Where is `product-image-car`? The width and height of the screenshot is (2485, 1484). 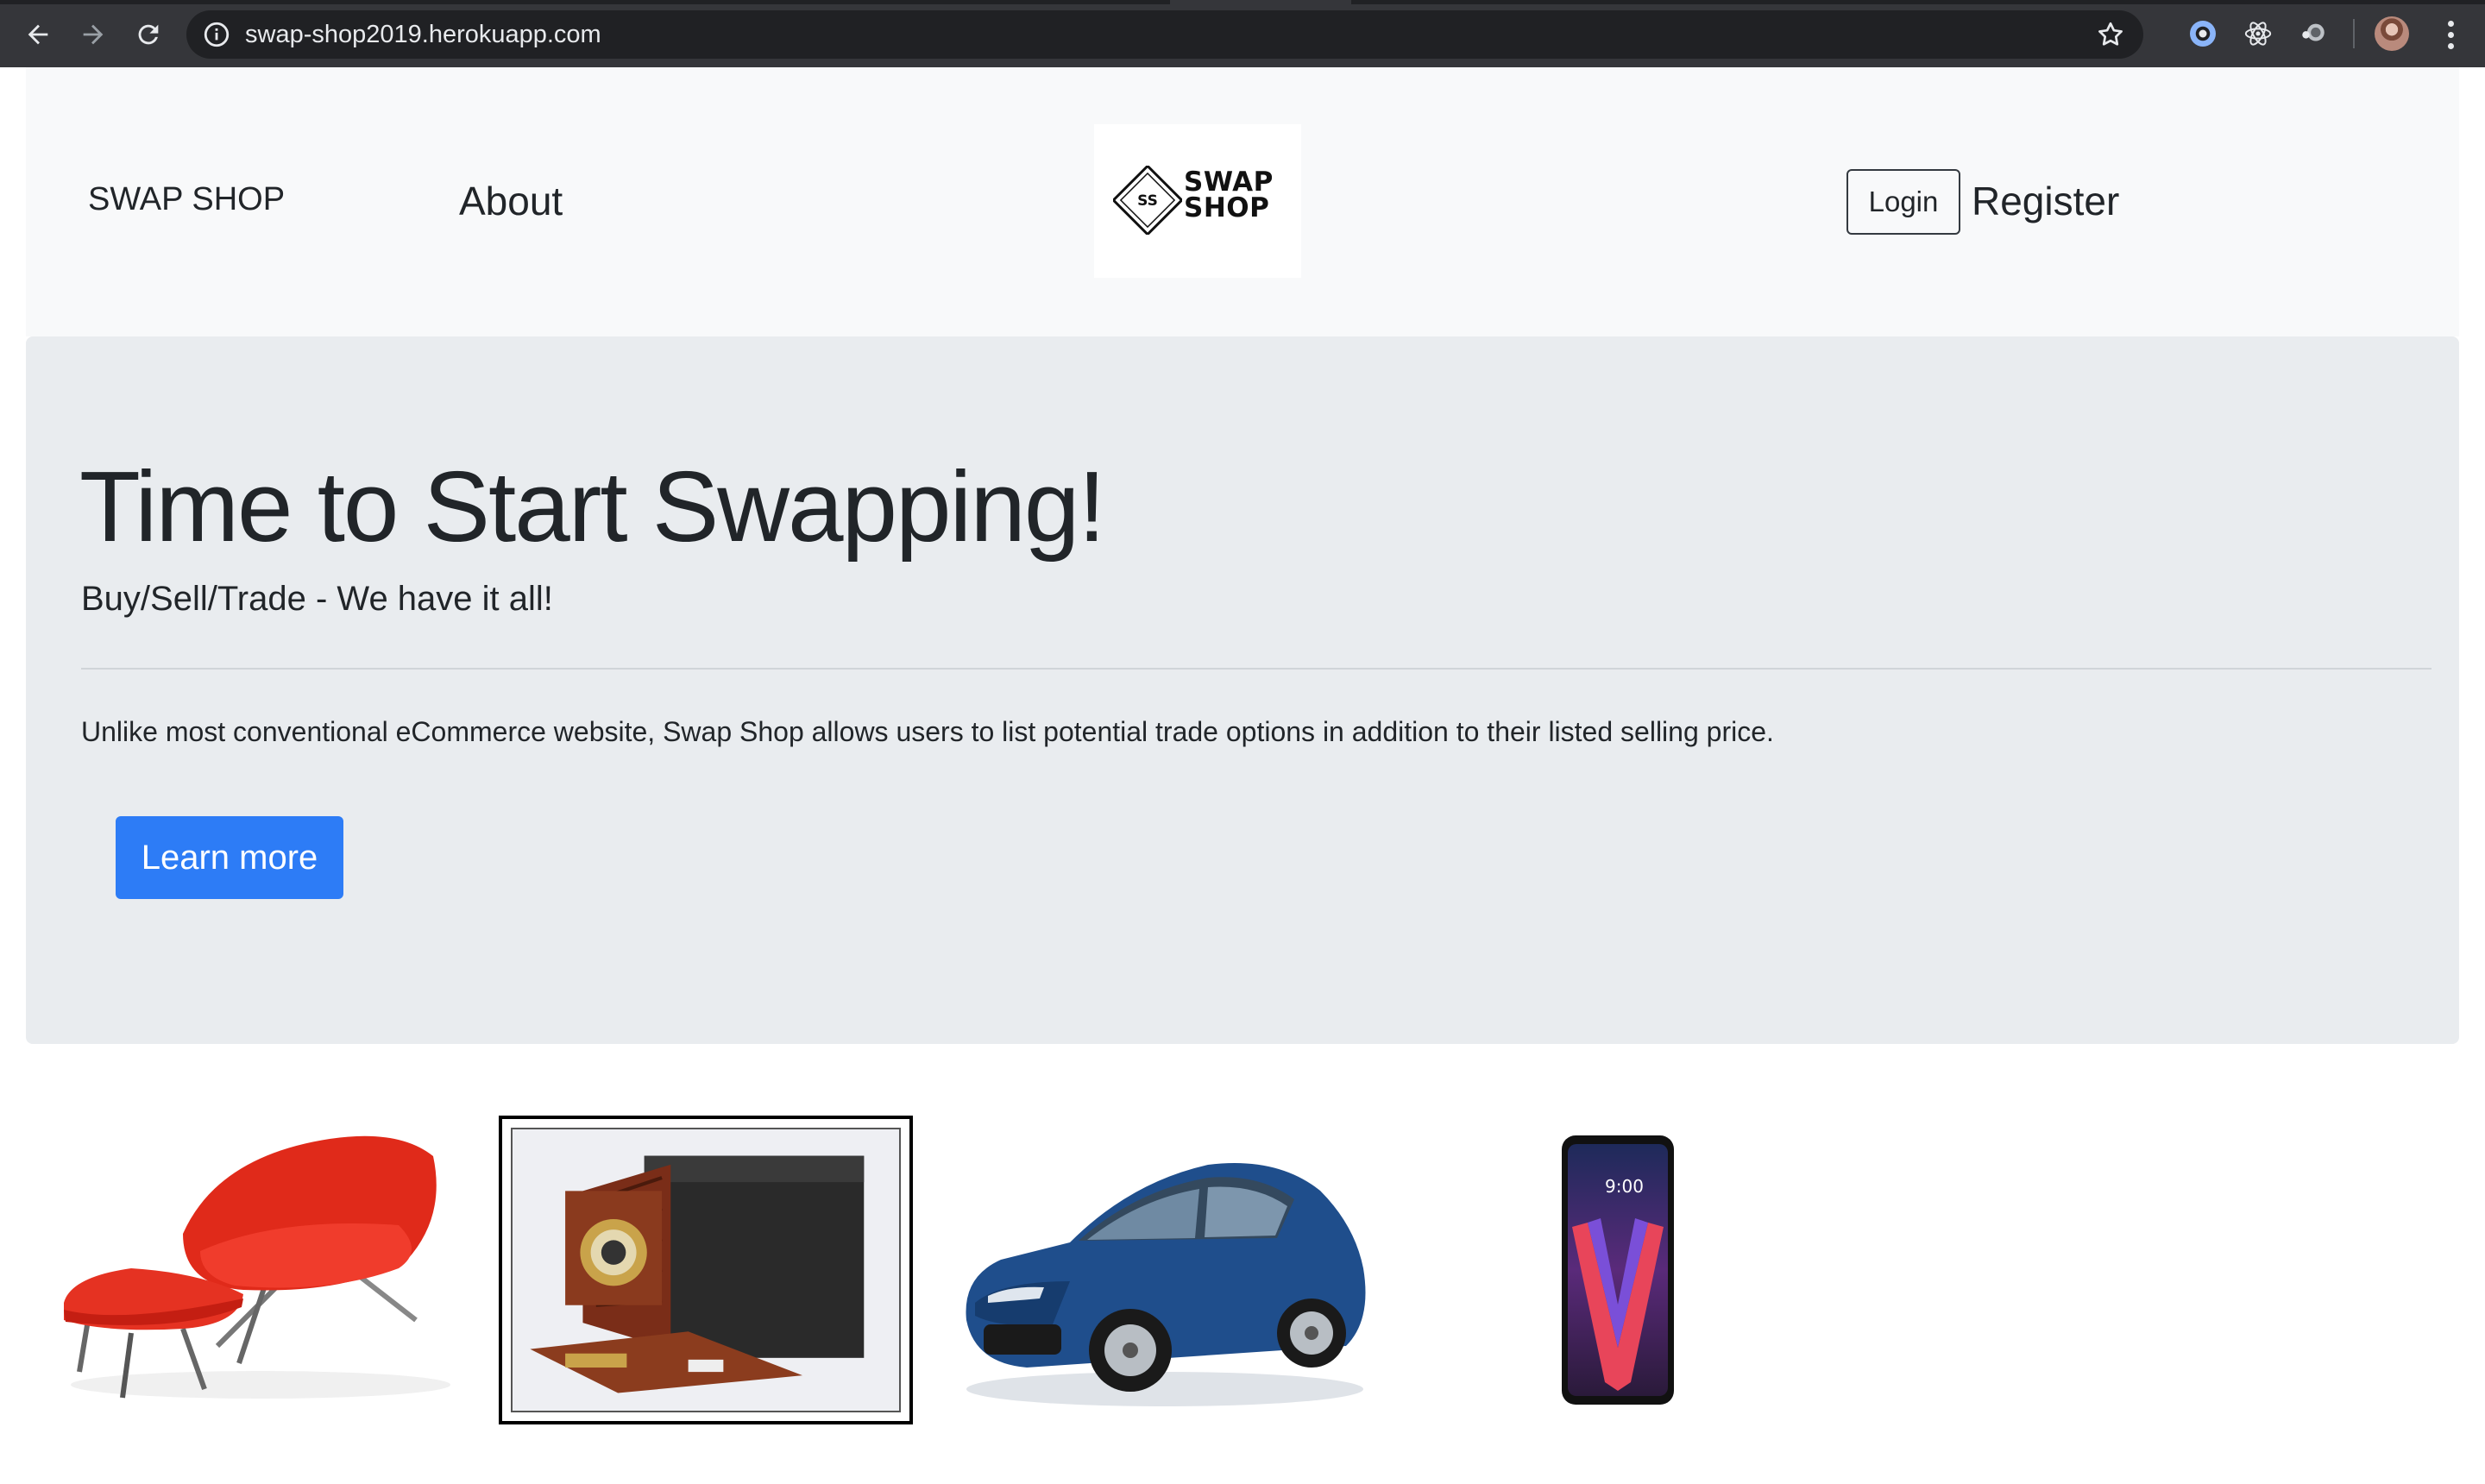 product-image-car is located at coordinates (1160, 1272).